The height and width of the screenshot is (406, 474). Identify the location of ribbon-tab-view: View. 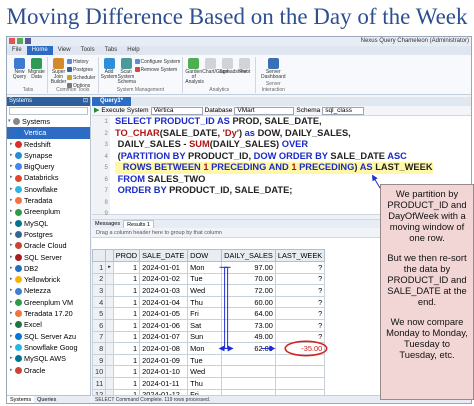
(64, 50).